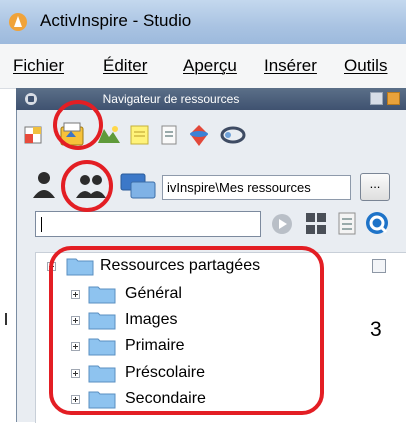  What do you see at coordinates (393, 98) in the screenshot?
I see `float-icon` at bounding box center [393, 98].